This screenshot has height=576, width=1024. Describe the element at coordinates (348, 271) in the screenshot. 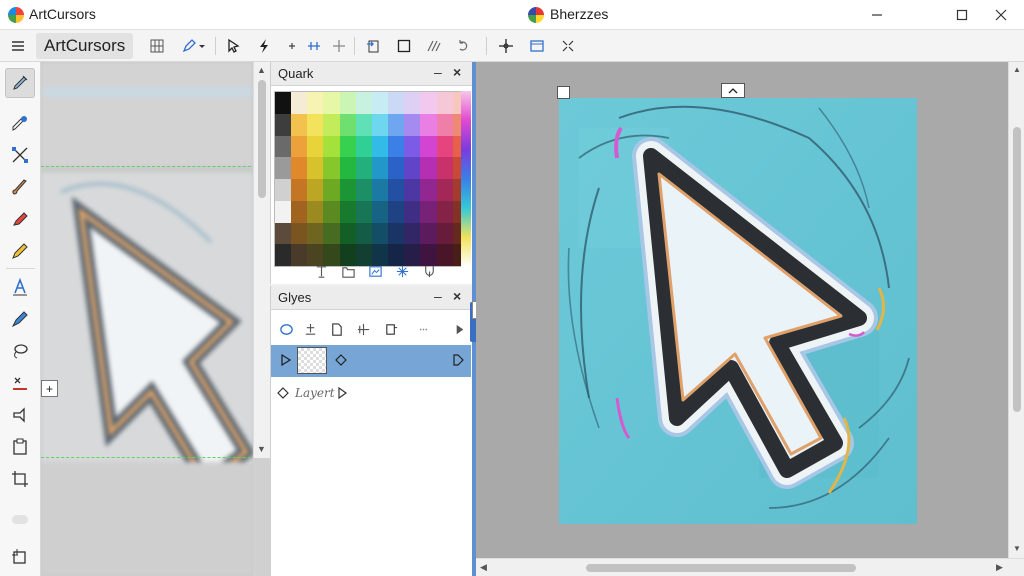

I see `folder-button` at that location.